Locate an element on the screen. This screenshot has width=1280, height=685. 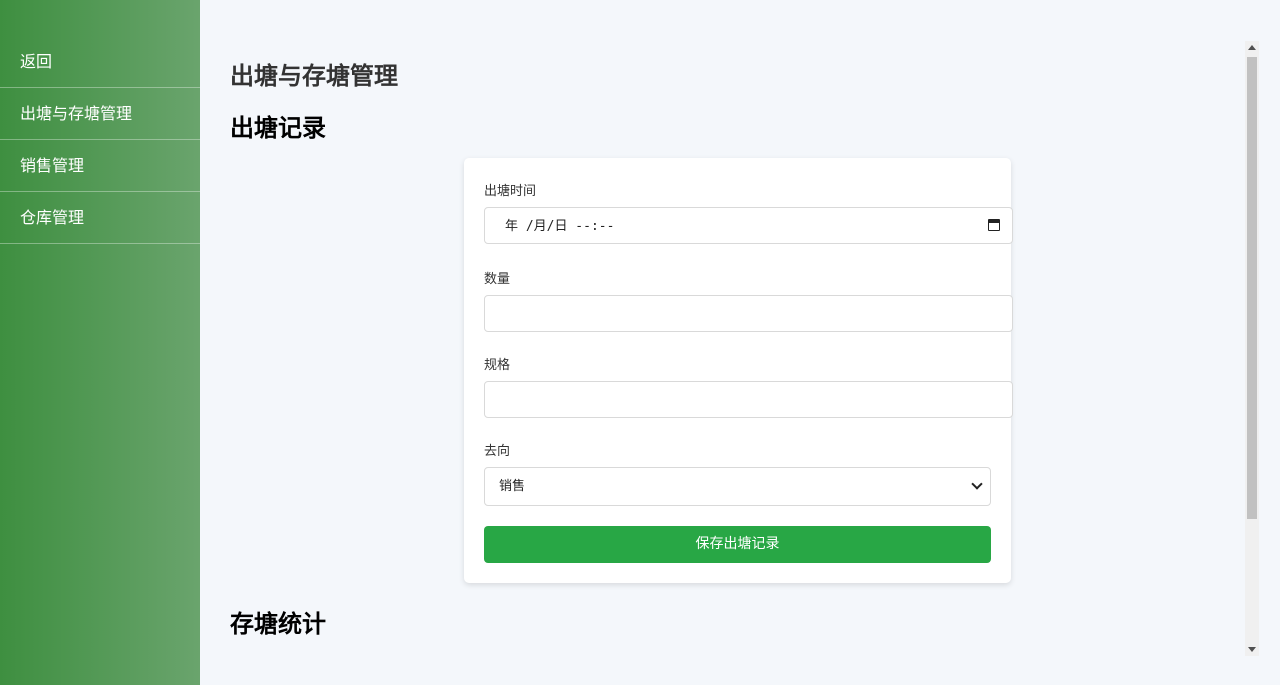
quantity-label: 数量 is located at coordinates (497, 279).